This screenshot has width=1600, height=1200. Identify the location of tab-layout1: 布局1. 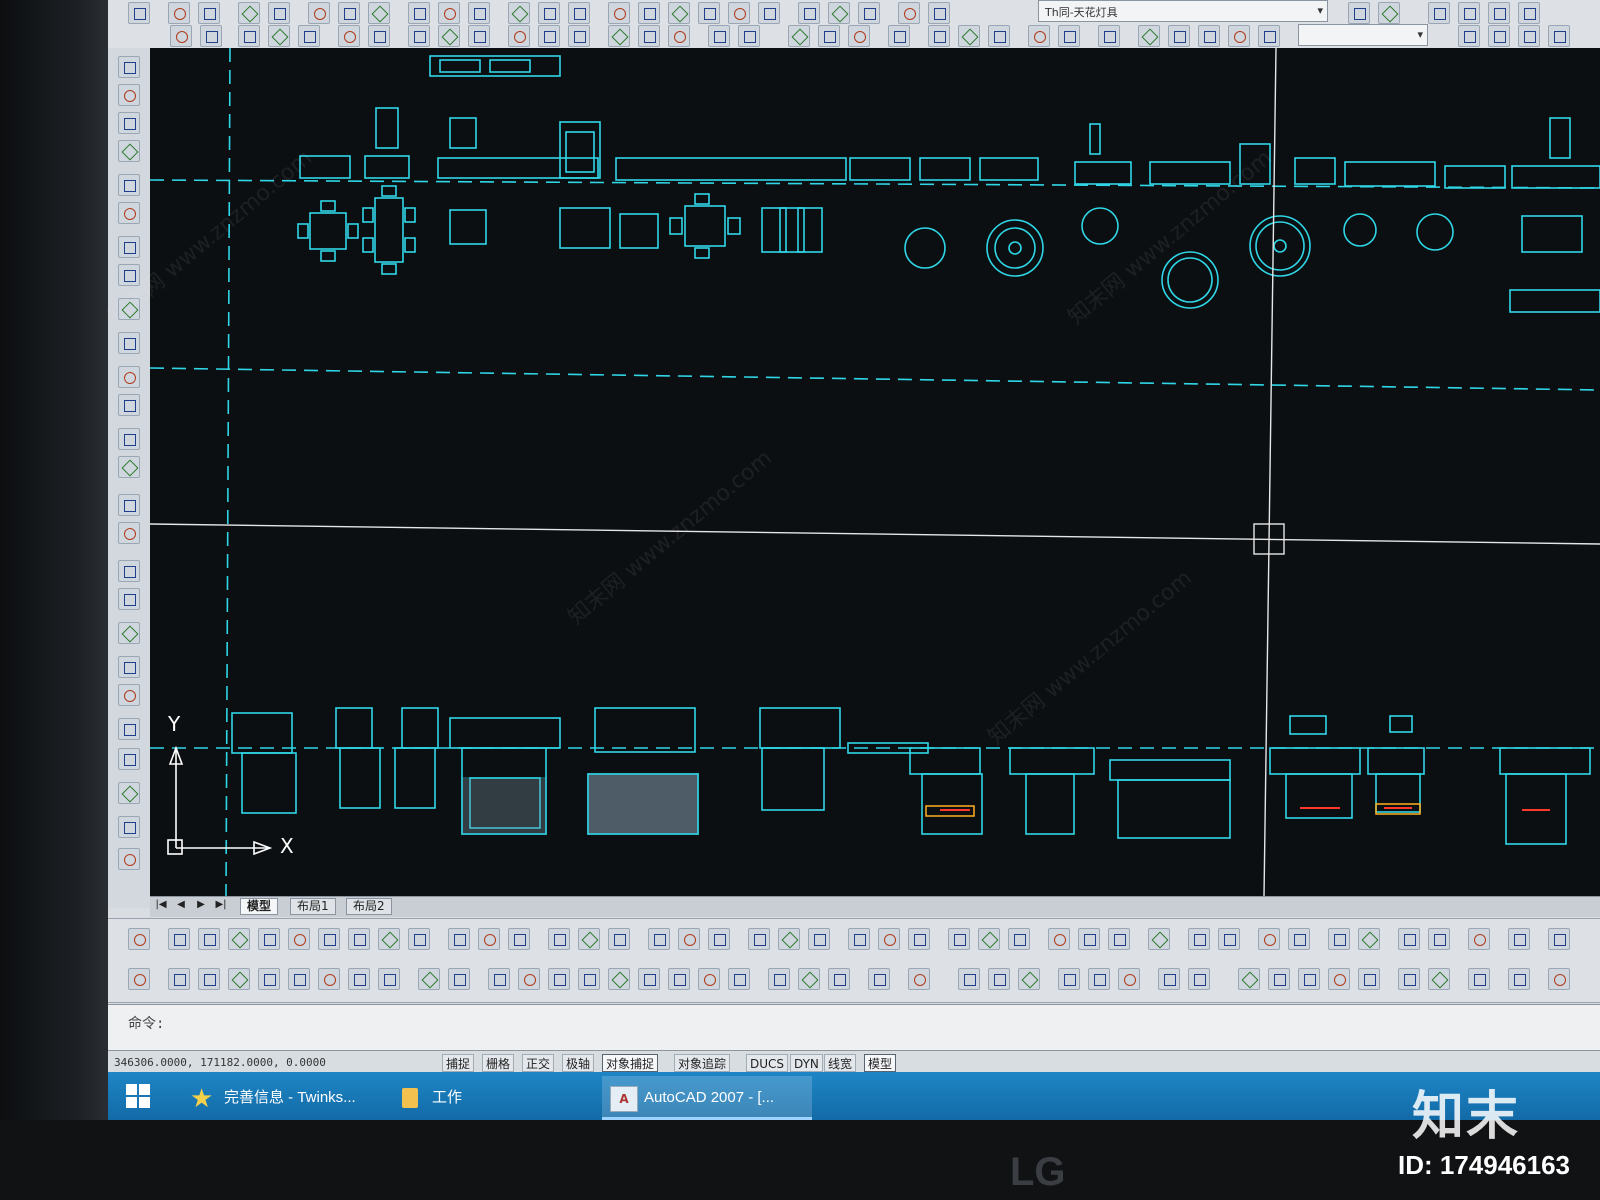
(313, 906).